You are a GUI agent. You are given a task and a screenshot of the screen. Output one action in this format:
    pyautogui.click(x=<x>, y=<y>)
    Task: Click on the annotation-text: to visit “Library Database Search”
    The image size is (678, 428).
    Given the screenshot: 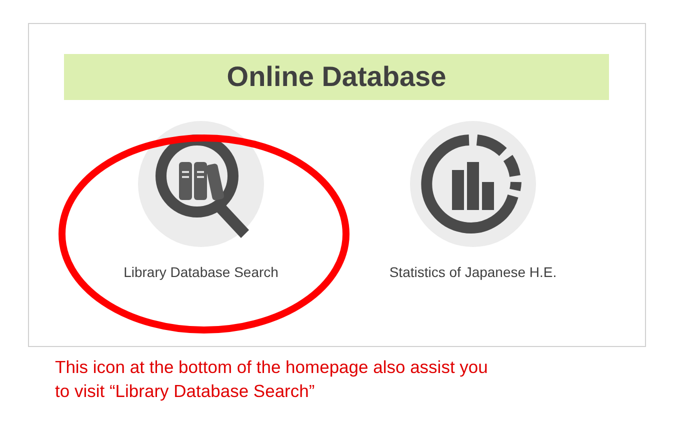 What is the action you would take?
    pyautogui.click(x=185, y=391)
    